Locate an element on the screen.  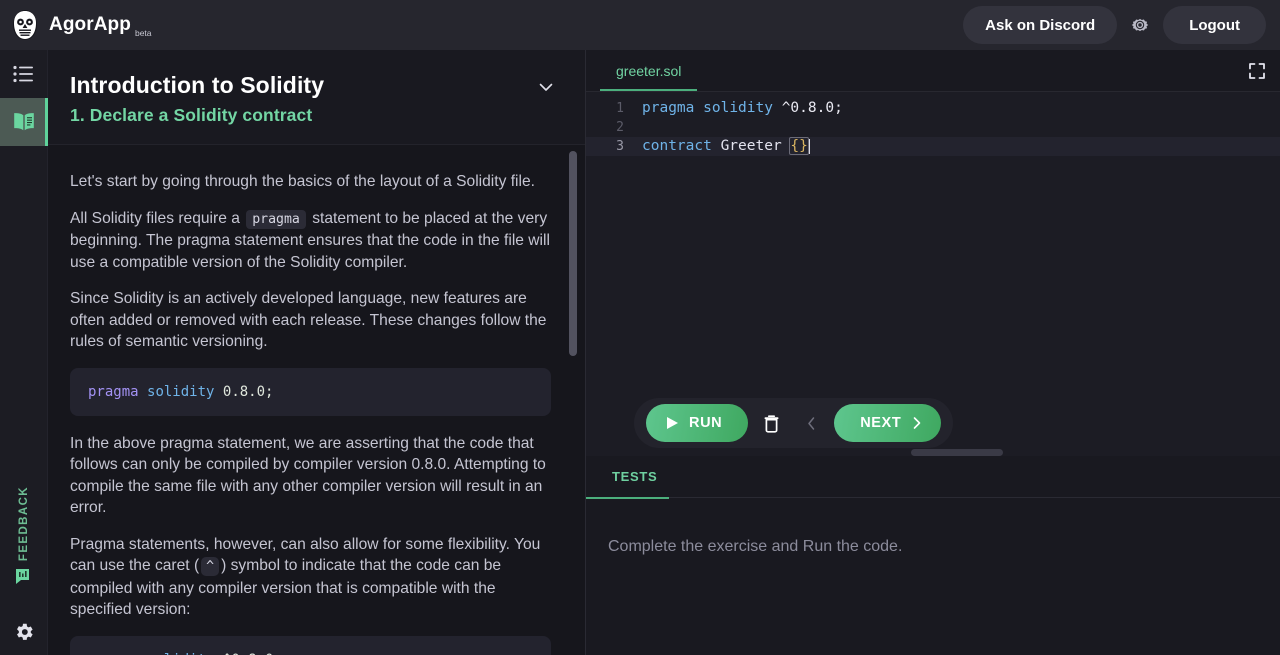
panel-resize-handle is located at coordinates (957, 452).